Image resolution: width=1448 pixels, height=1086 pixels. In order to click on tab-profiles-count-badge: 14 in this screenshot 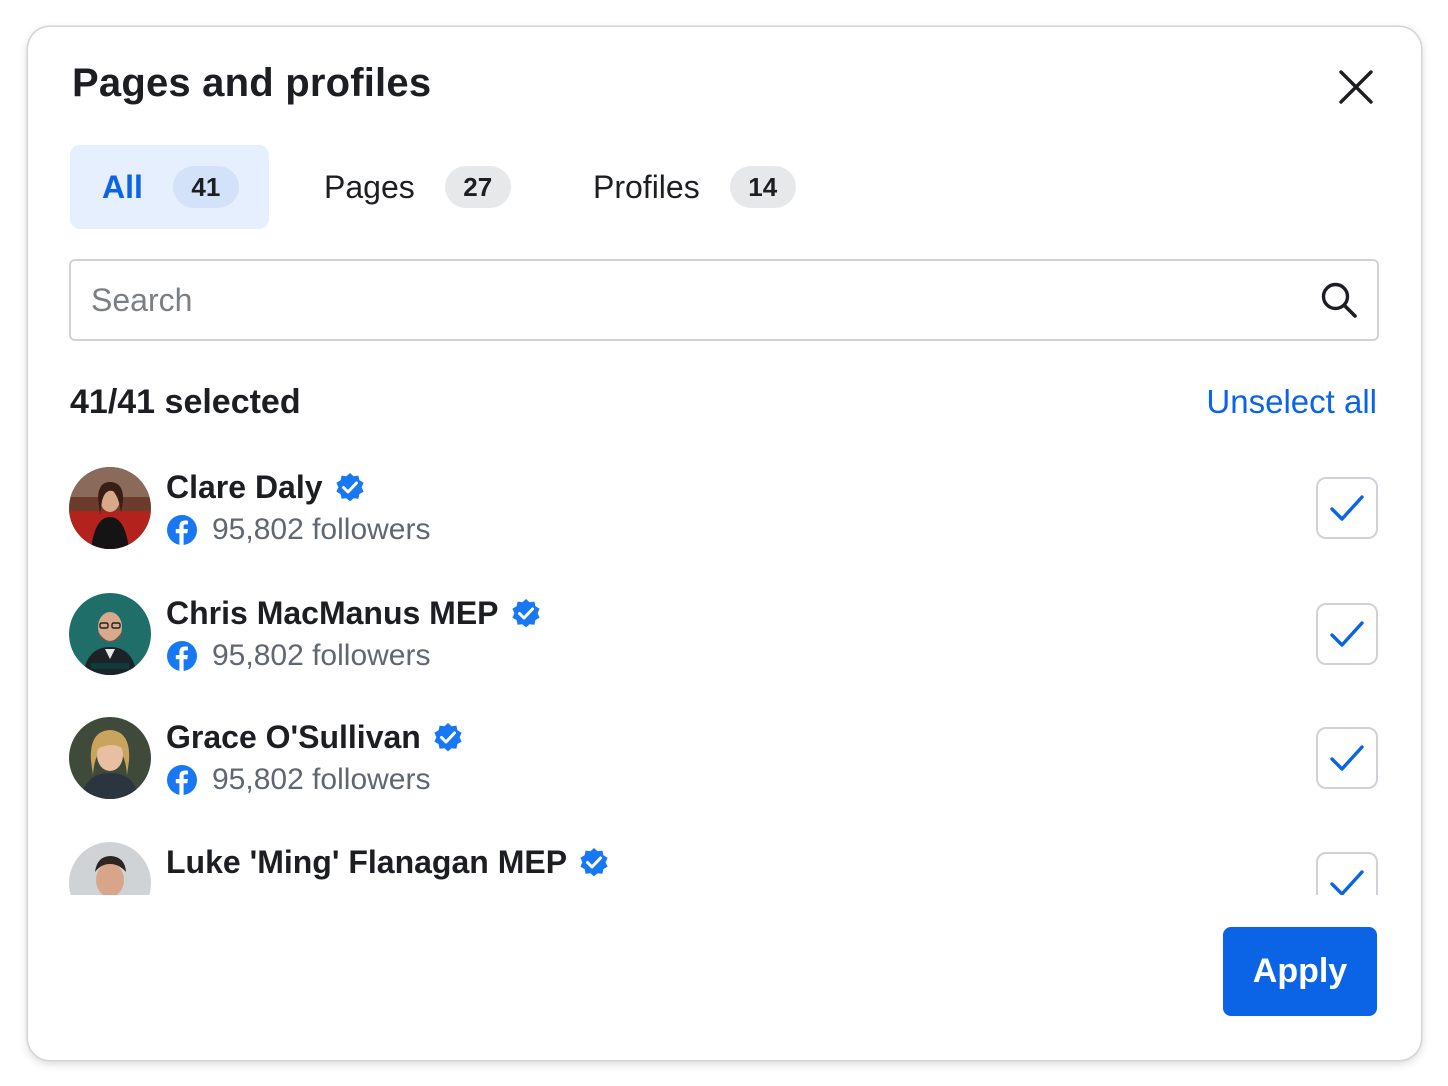, I will do `click(762, 187)`.